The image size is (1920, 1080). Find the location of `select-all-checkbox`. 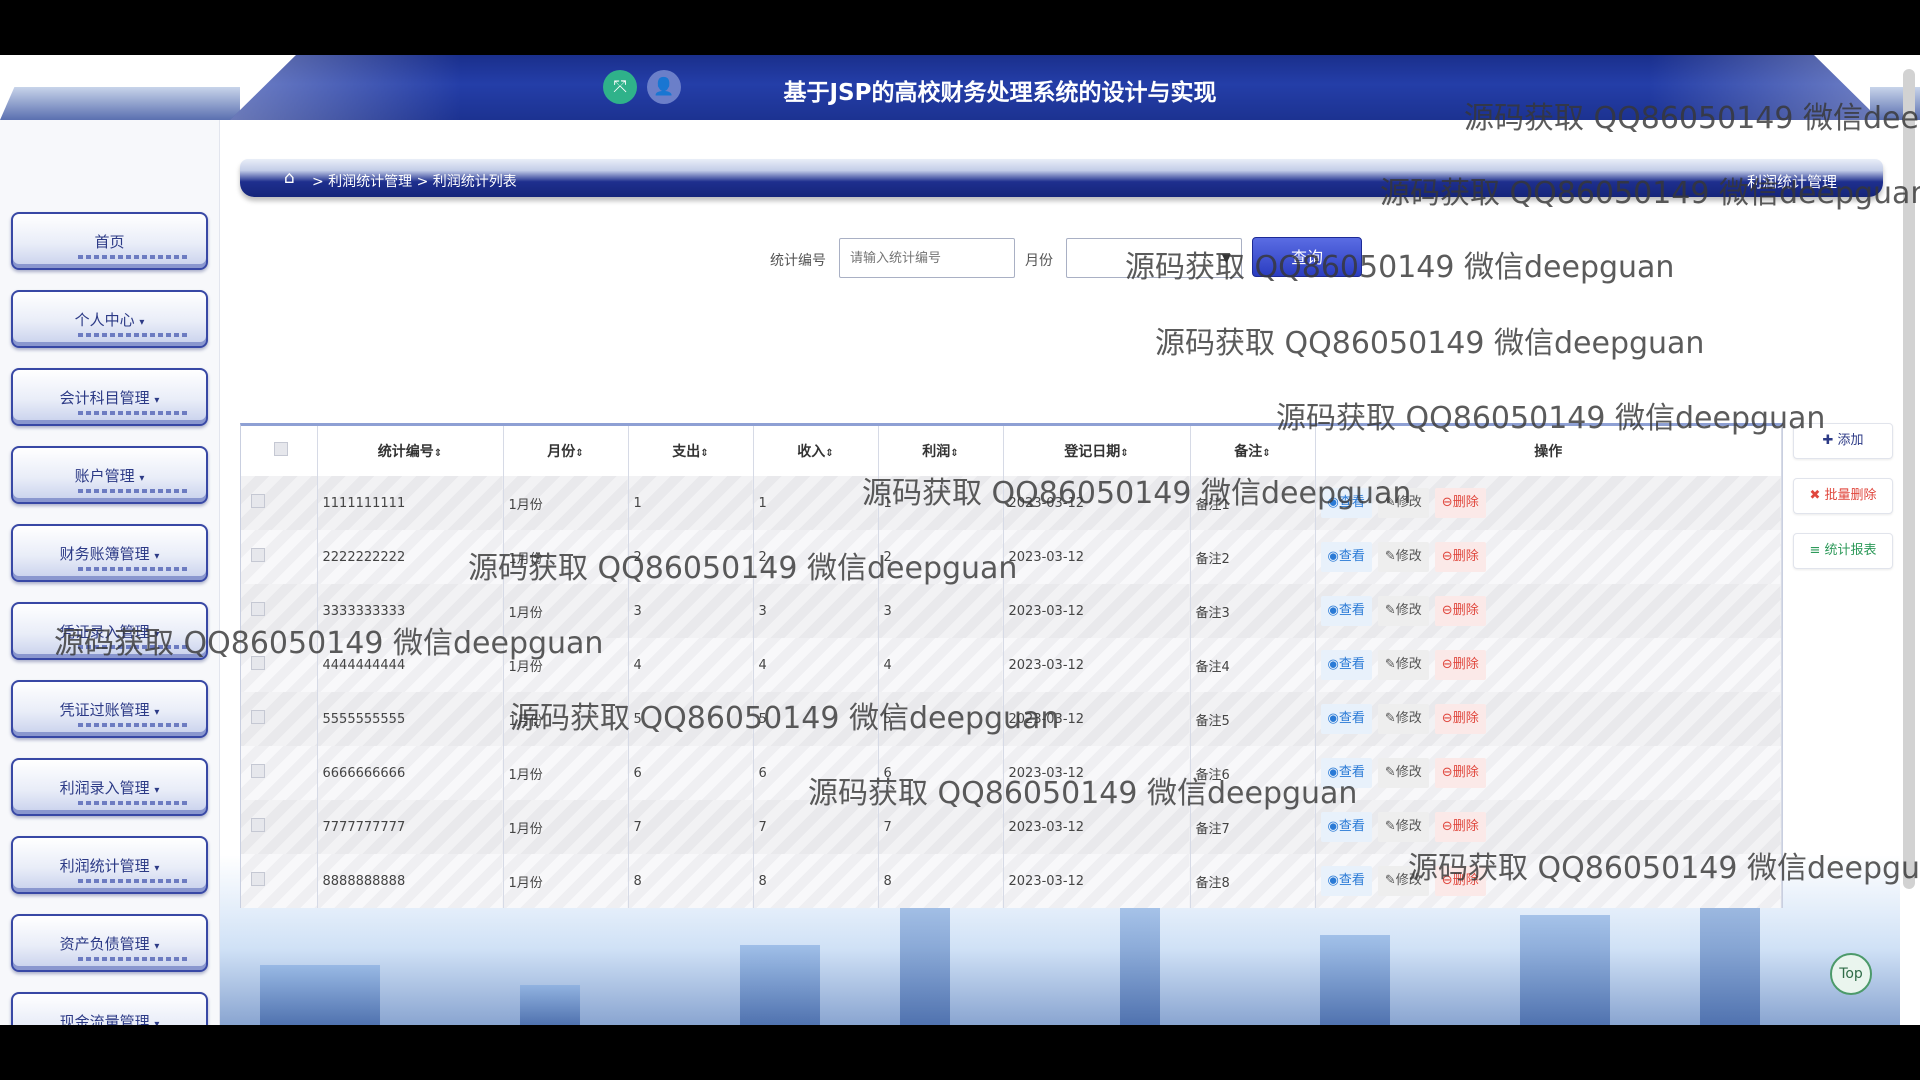

select-all-checkbox is located at coordinates (281, 449).